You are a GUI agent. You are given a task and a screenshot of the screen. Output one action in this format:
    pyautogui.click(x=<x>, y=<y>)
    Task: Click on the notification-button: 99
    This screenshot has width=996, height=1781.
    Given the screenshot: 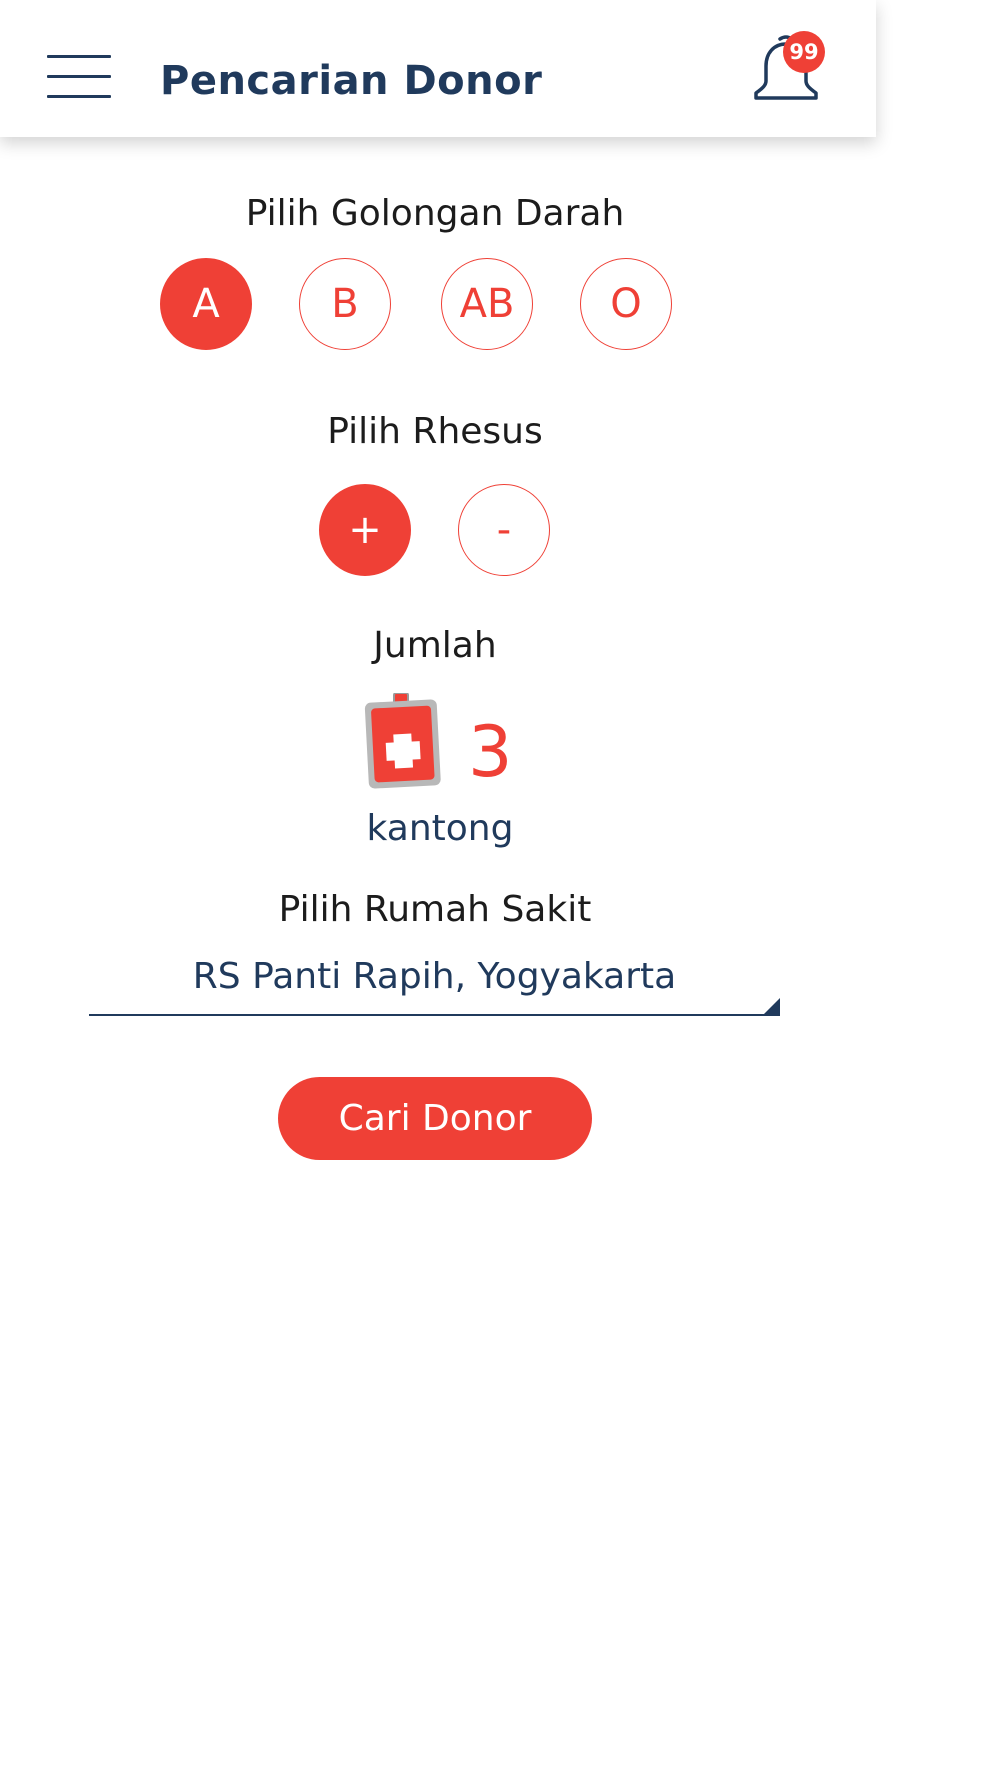 What is the action you would take?
    pyautogui.click(x=787, y=68)
    